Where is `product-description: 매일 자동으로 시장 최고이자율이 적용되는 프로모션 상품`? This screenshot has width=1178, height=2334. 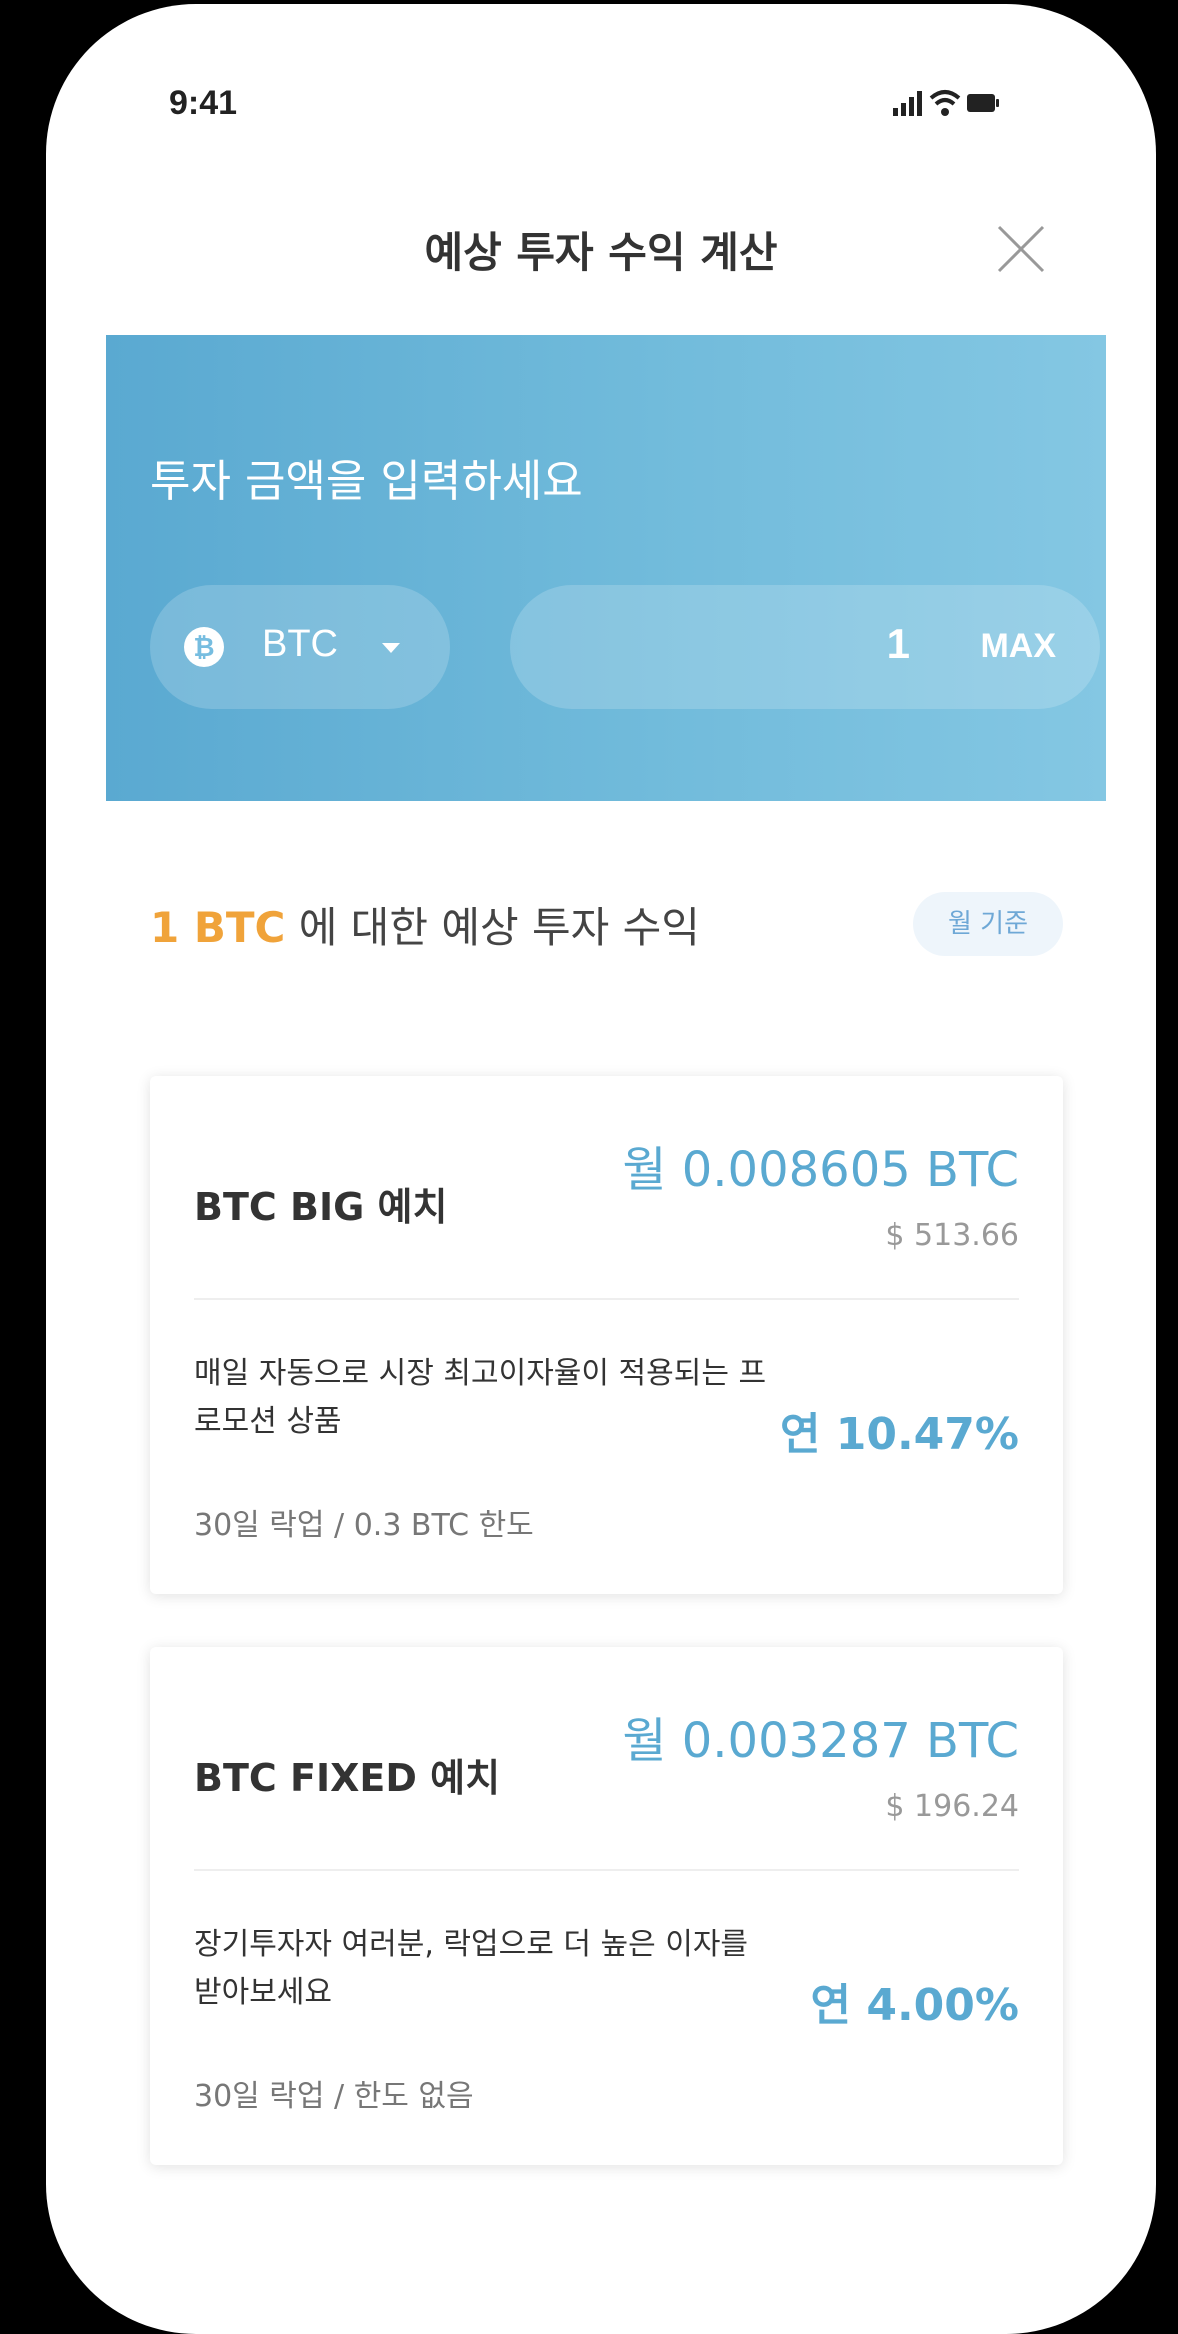 product-description: 매일 자동으로 시장 최고이자율이 적용되는 프로모션 상품 is located at coordinates (480, 1397).